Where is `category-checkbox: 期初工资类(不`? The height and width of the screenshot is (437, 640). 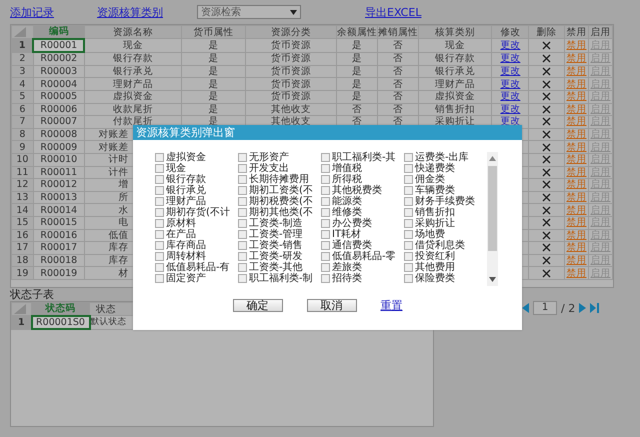
category-checkbox: 期初工资类(不 is located at coordinates (279, 190).